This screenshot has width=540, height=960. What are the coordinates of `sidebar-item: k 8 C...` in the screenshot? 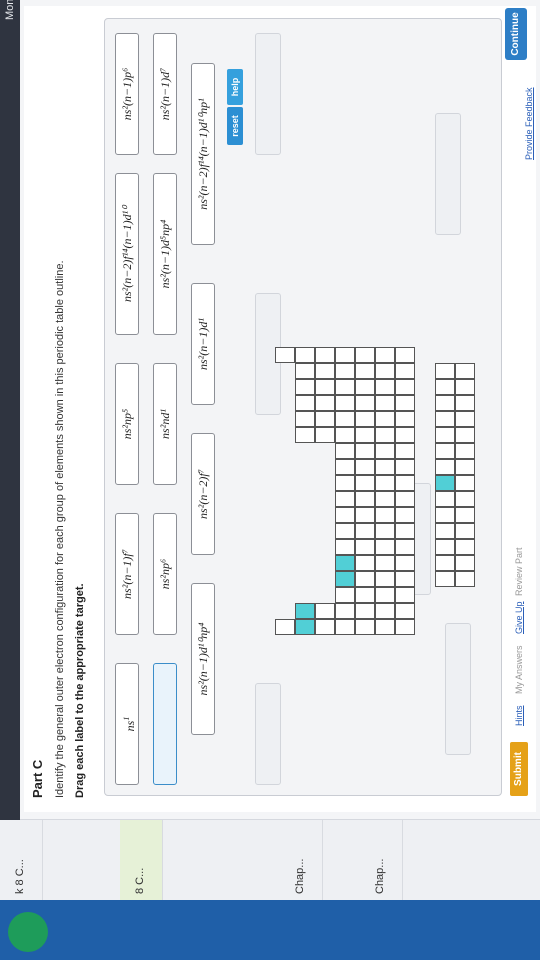 It's located at (21, 860).